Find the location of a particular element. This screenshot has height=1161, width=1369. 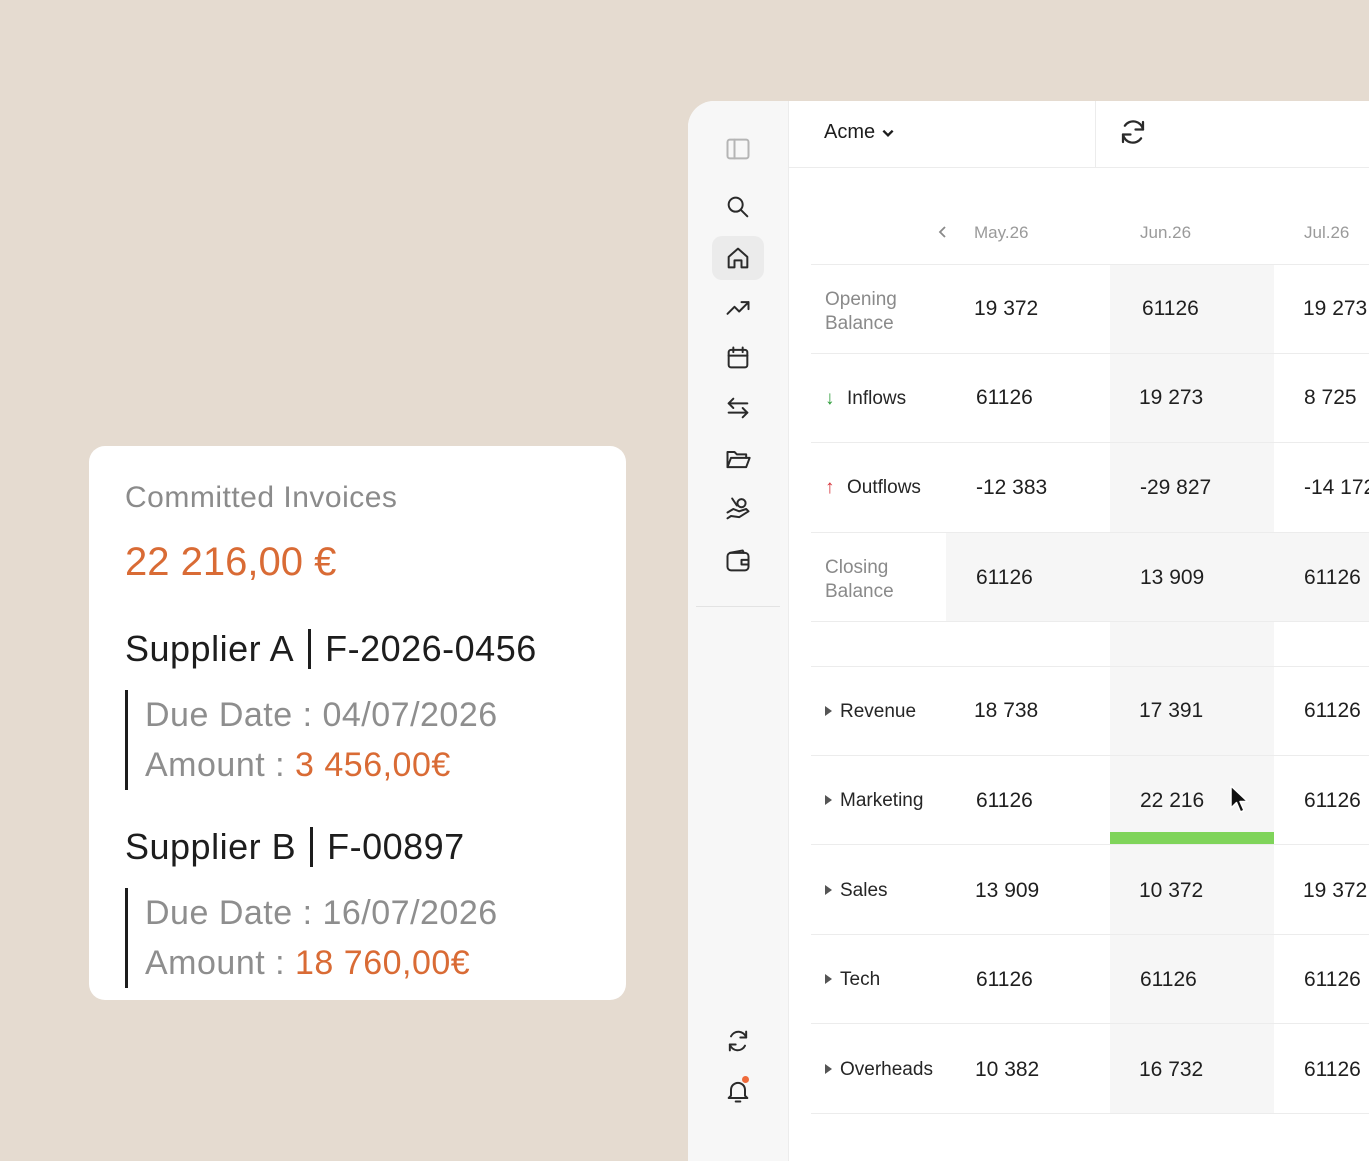

due-date-line: Due Date : 04/07/2026 is located at coordinates (367, 715).